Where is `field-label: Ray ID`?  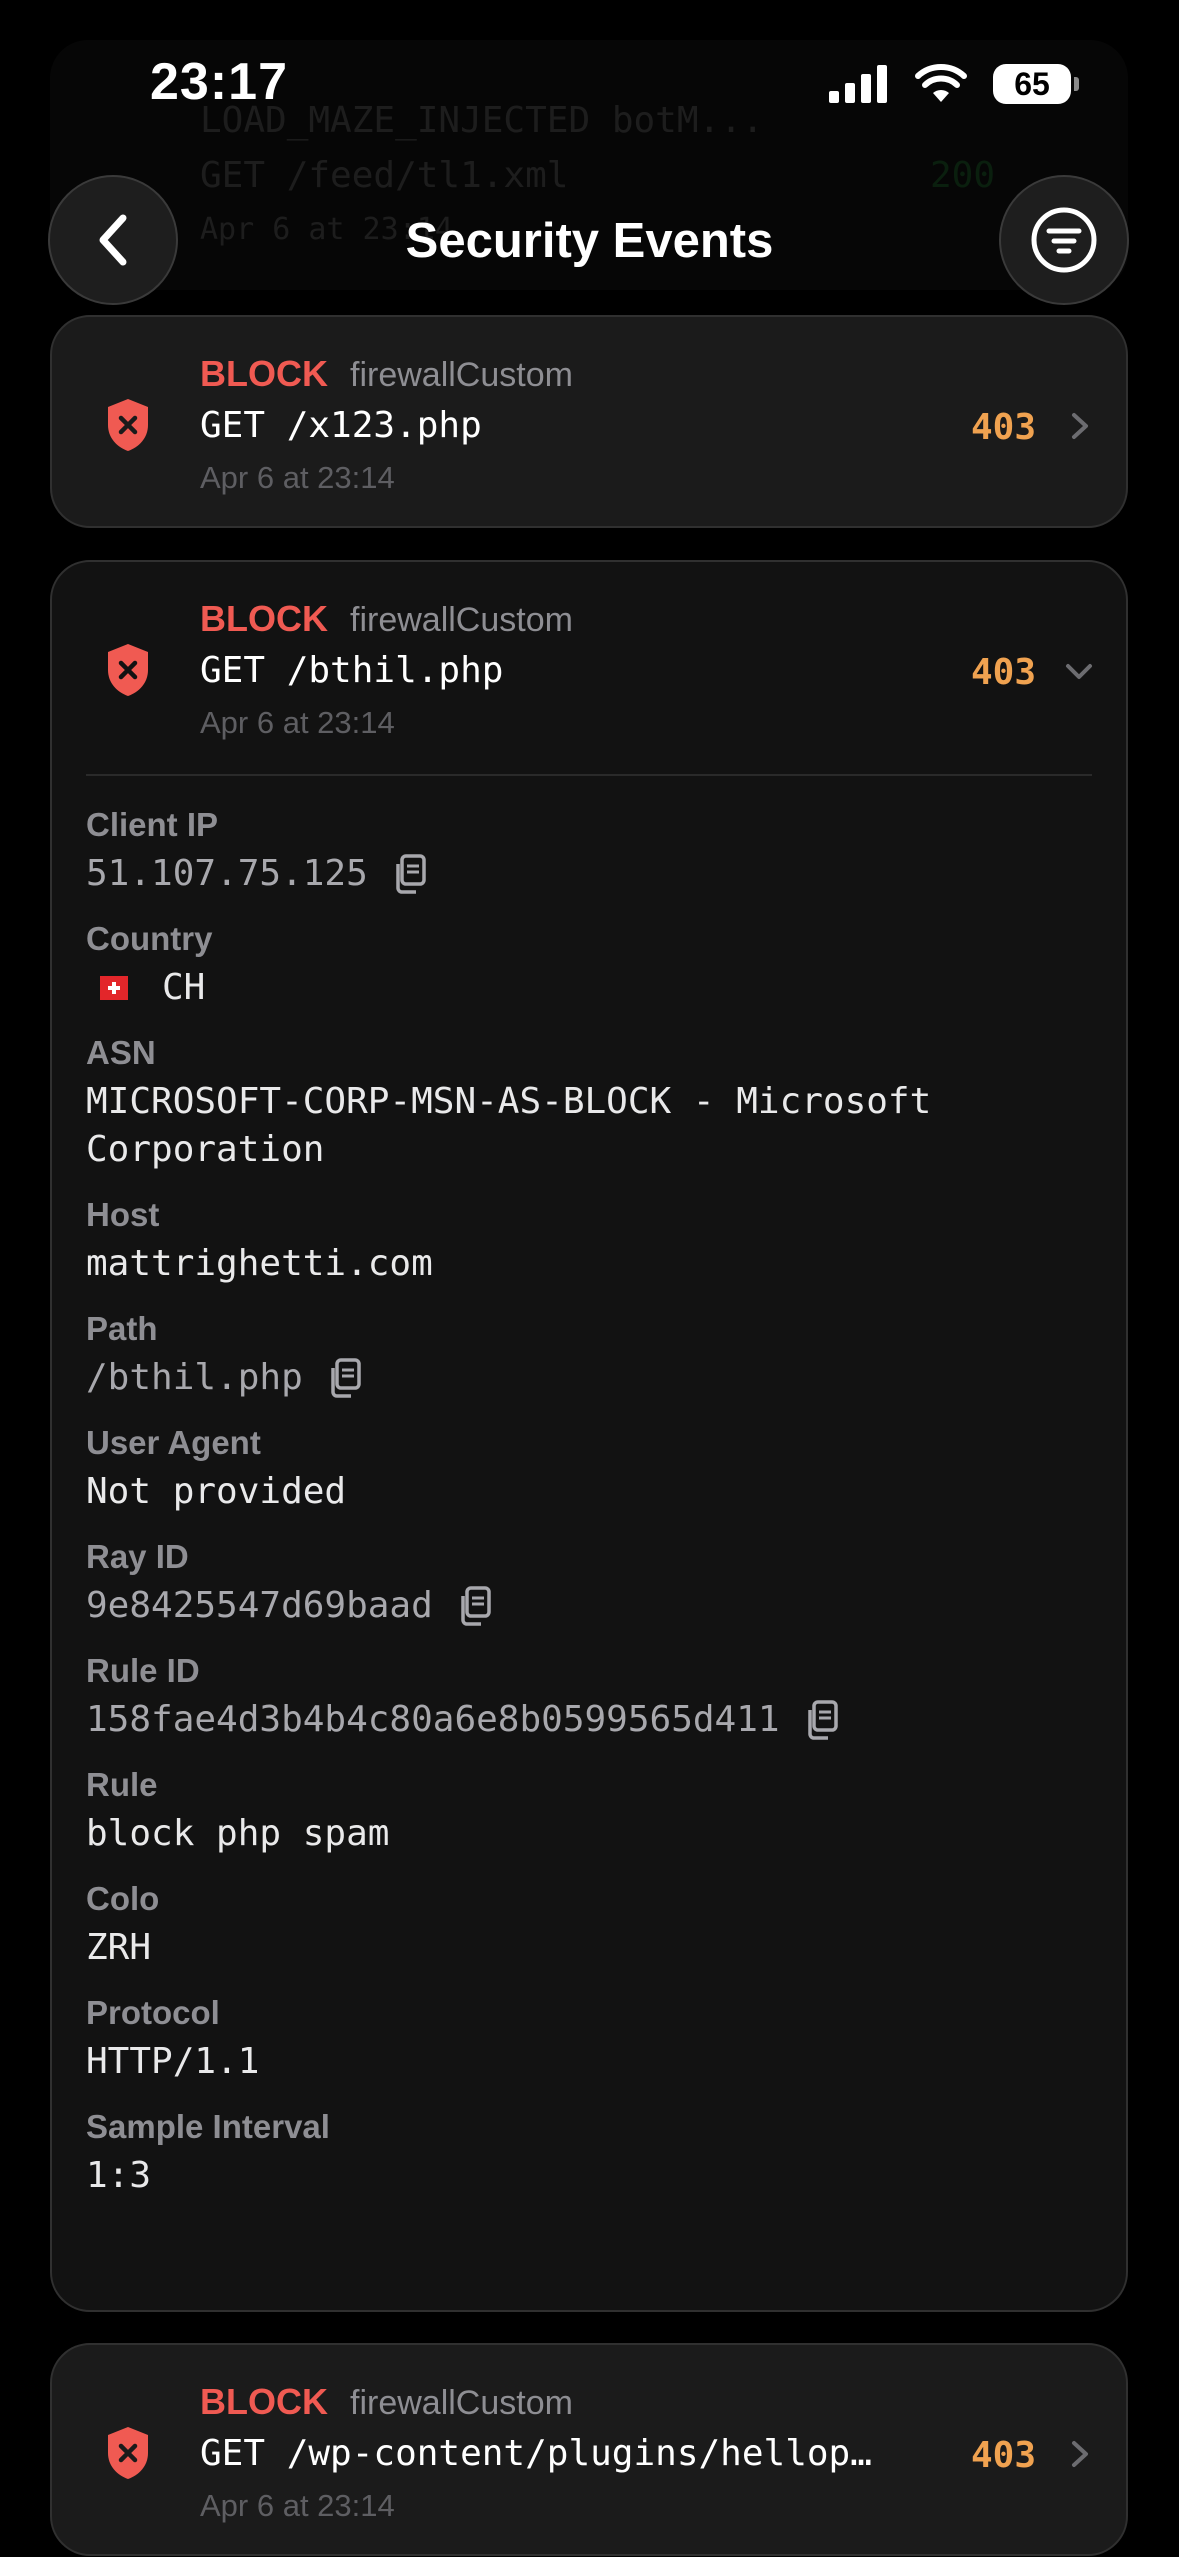
field-label: Ray ID is located at coordinates (137, 1556).